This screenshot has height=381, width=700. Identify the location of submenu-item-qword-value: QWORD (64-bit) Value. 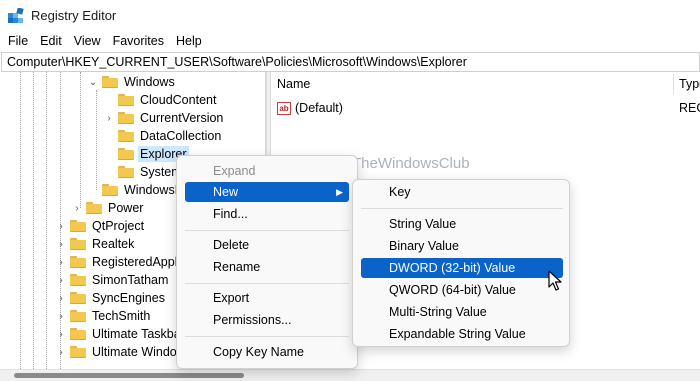
(462, 290).